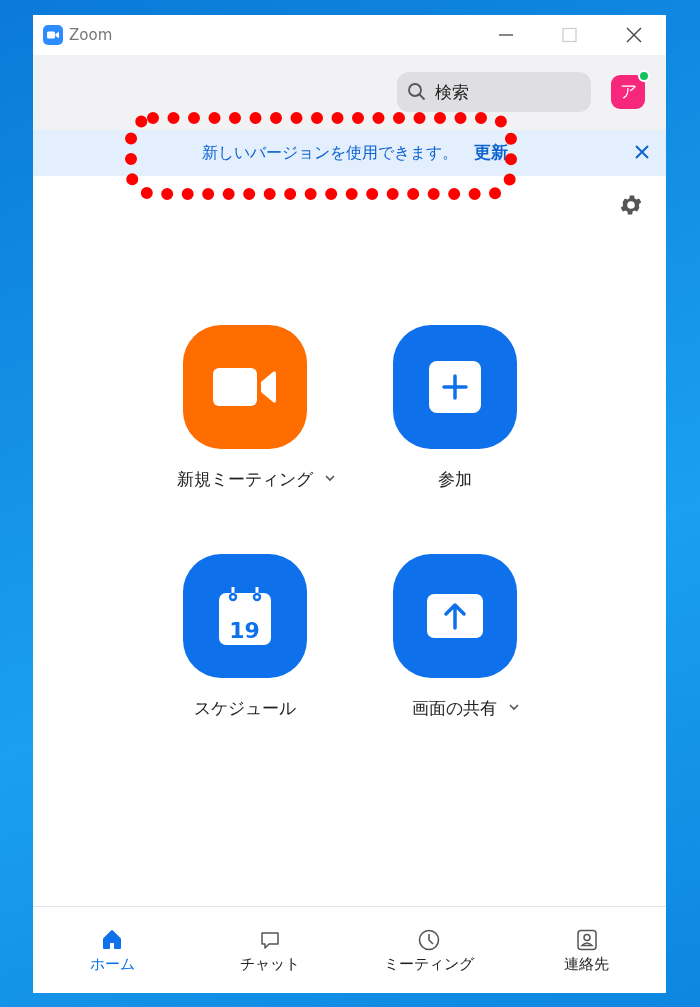  What do you see at coordinates (506, 35) in the screenshot?
I see `minimize-icon` at bounding box center [506, 35].